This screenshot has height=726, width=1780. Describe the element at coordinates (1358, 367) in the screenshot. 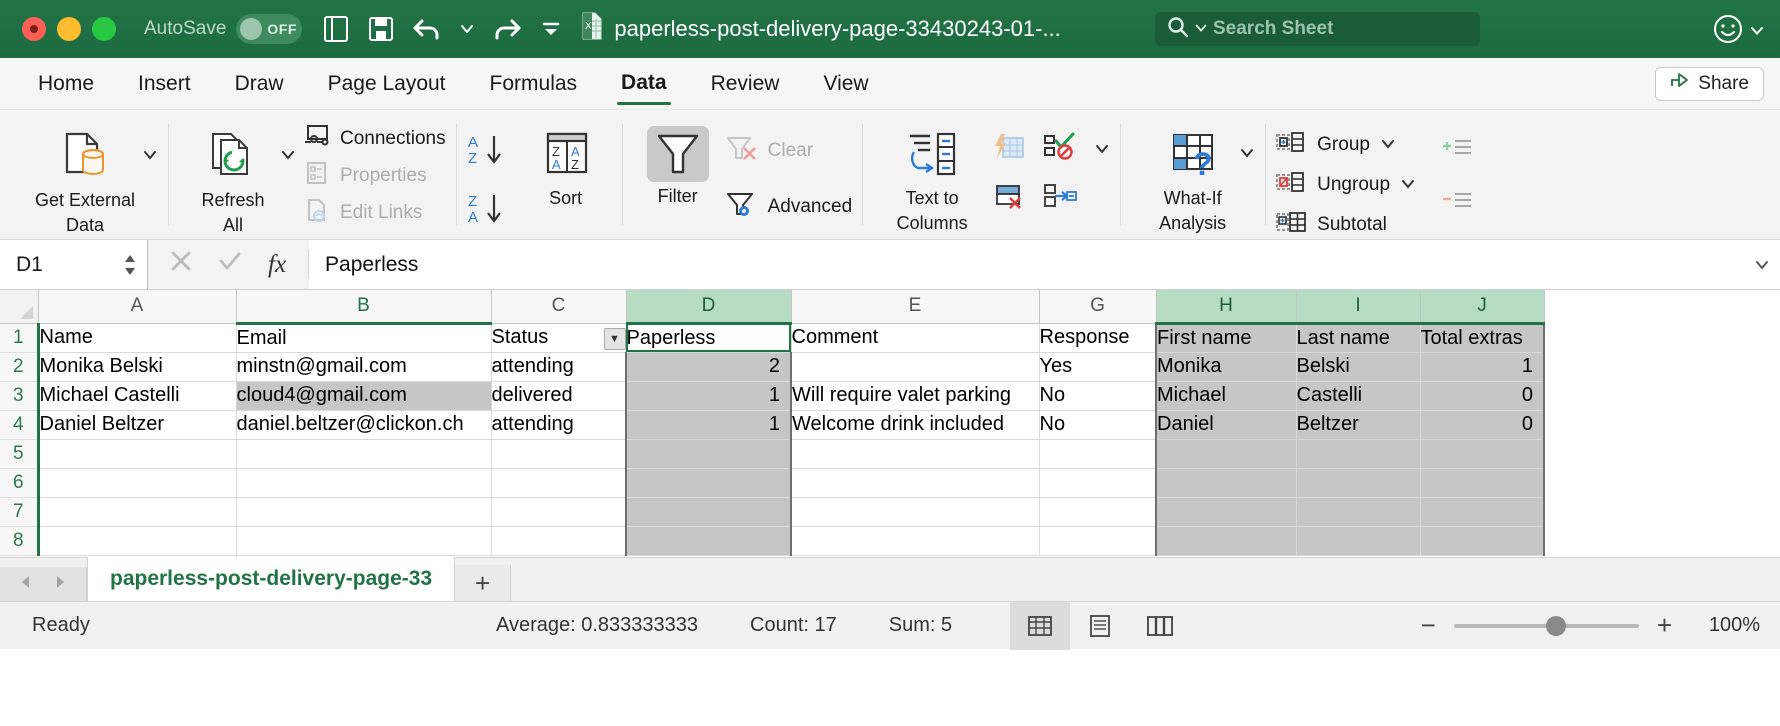

I see `cell-i2: Belski` at that location.